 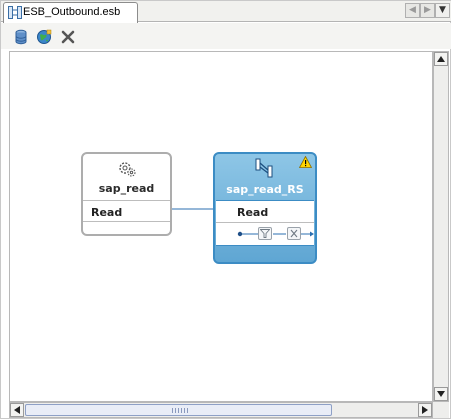 I want to click on transformation-button, so click(x=294, y=233).